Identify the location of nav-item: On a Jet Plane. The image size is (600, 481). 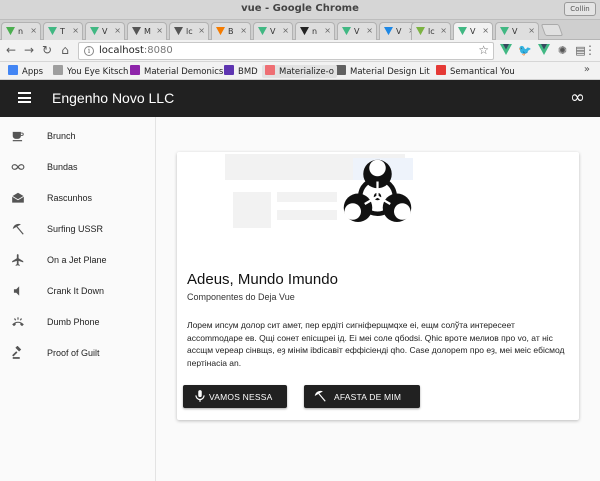
(77, 260).